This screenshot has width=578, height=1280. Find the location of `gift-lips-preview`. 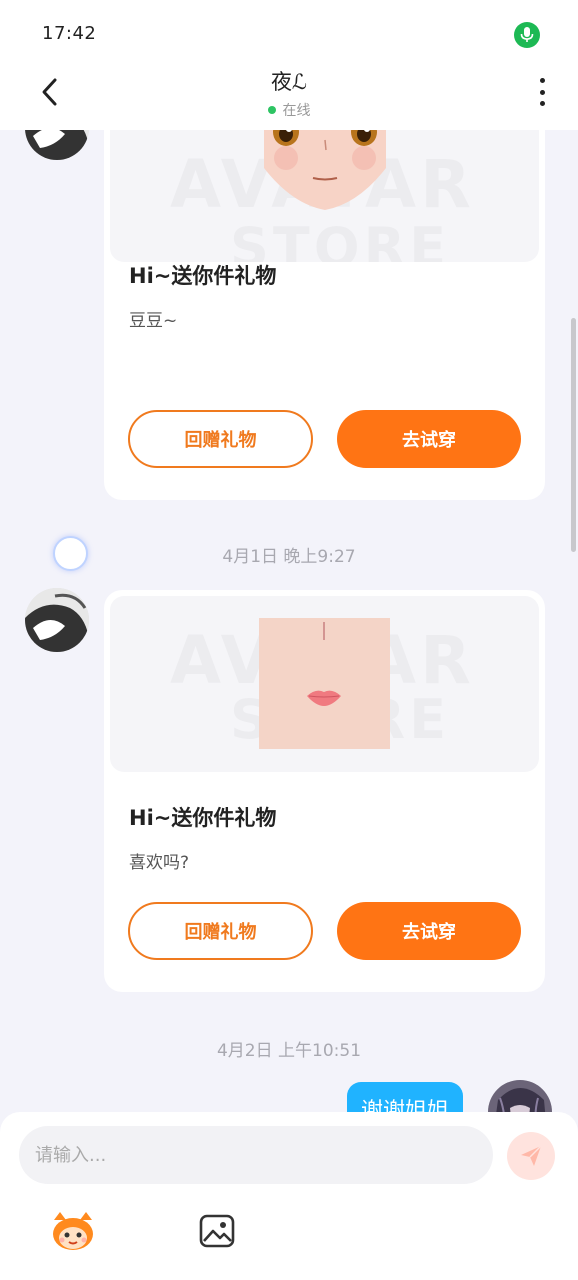

gift-lips-preview is located at coordinates (324, 683).